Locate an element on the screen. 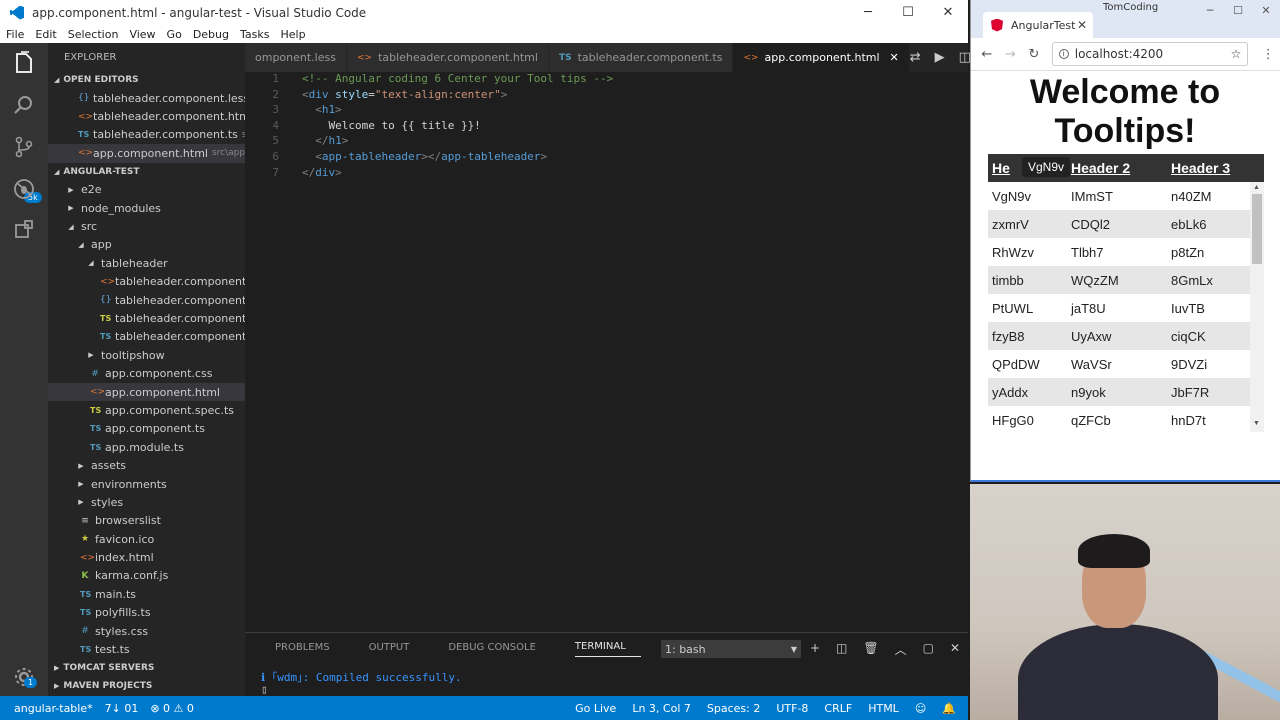  table-cell: UyAxw is located at coordinates (1121, 336).